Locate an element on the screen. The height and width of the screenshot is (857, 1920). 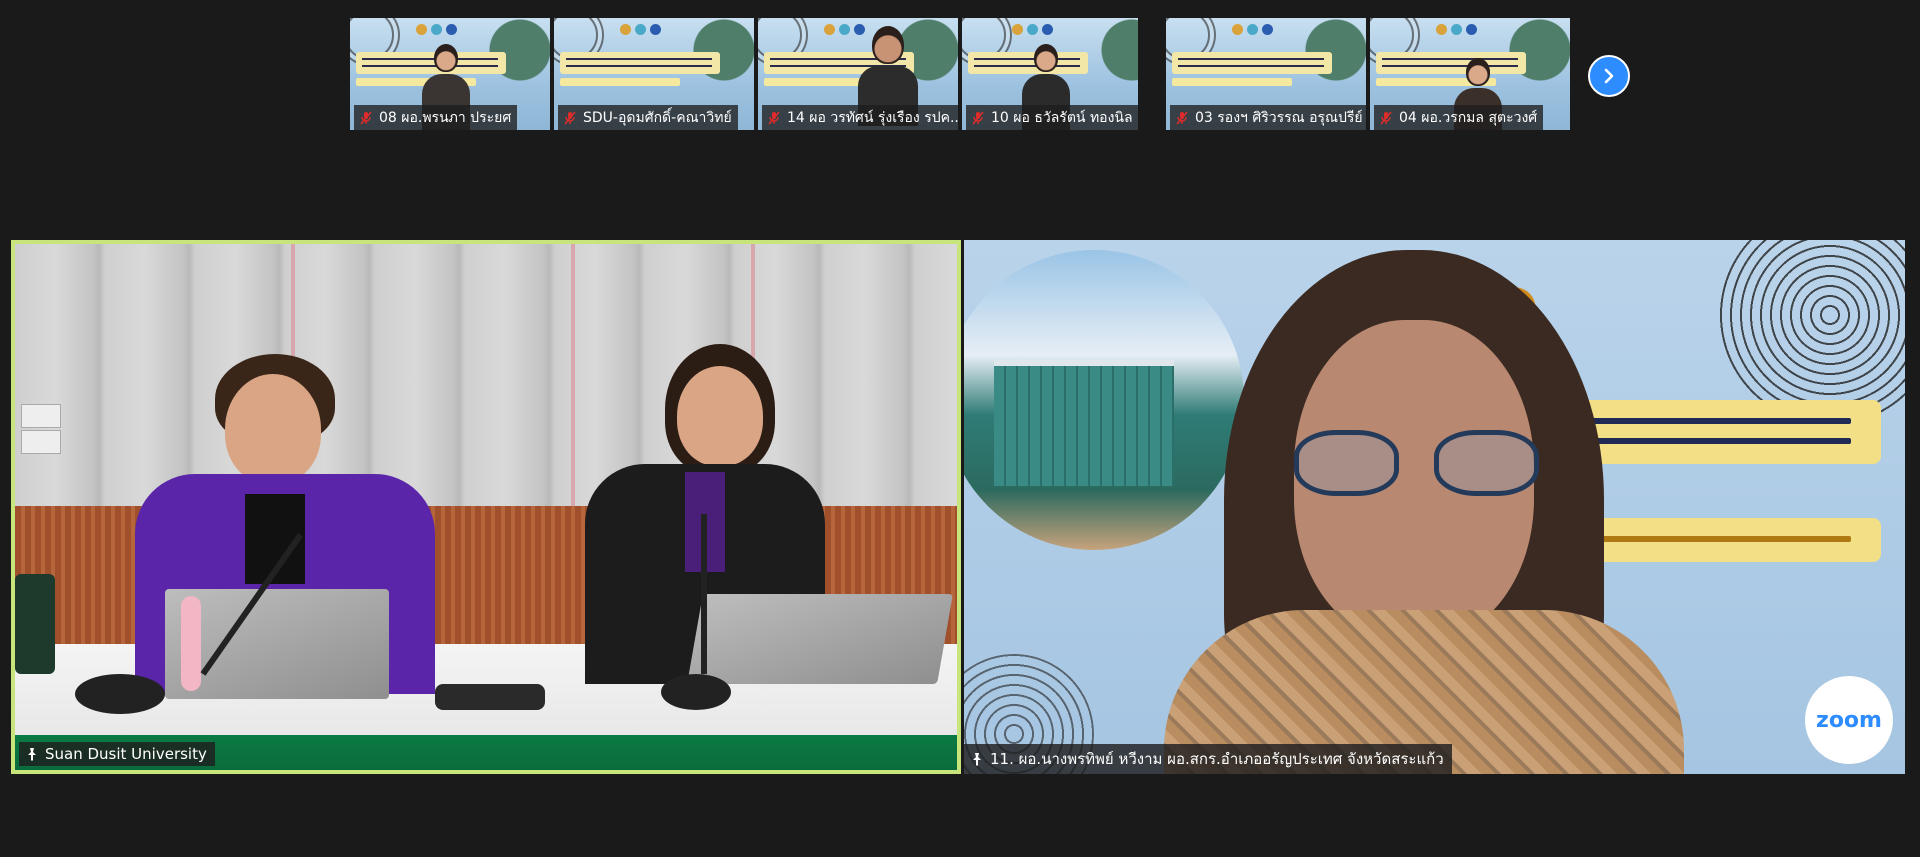
participant-thumbnail: 08 ผอ.พรนภา ประยศ is located at coordinates (450, 74).